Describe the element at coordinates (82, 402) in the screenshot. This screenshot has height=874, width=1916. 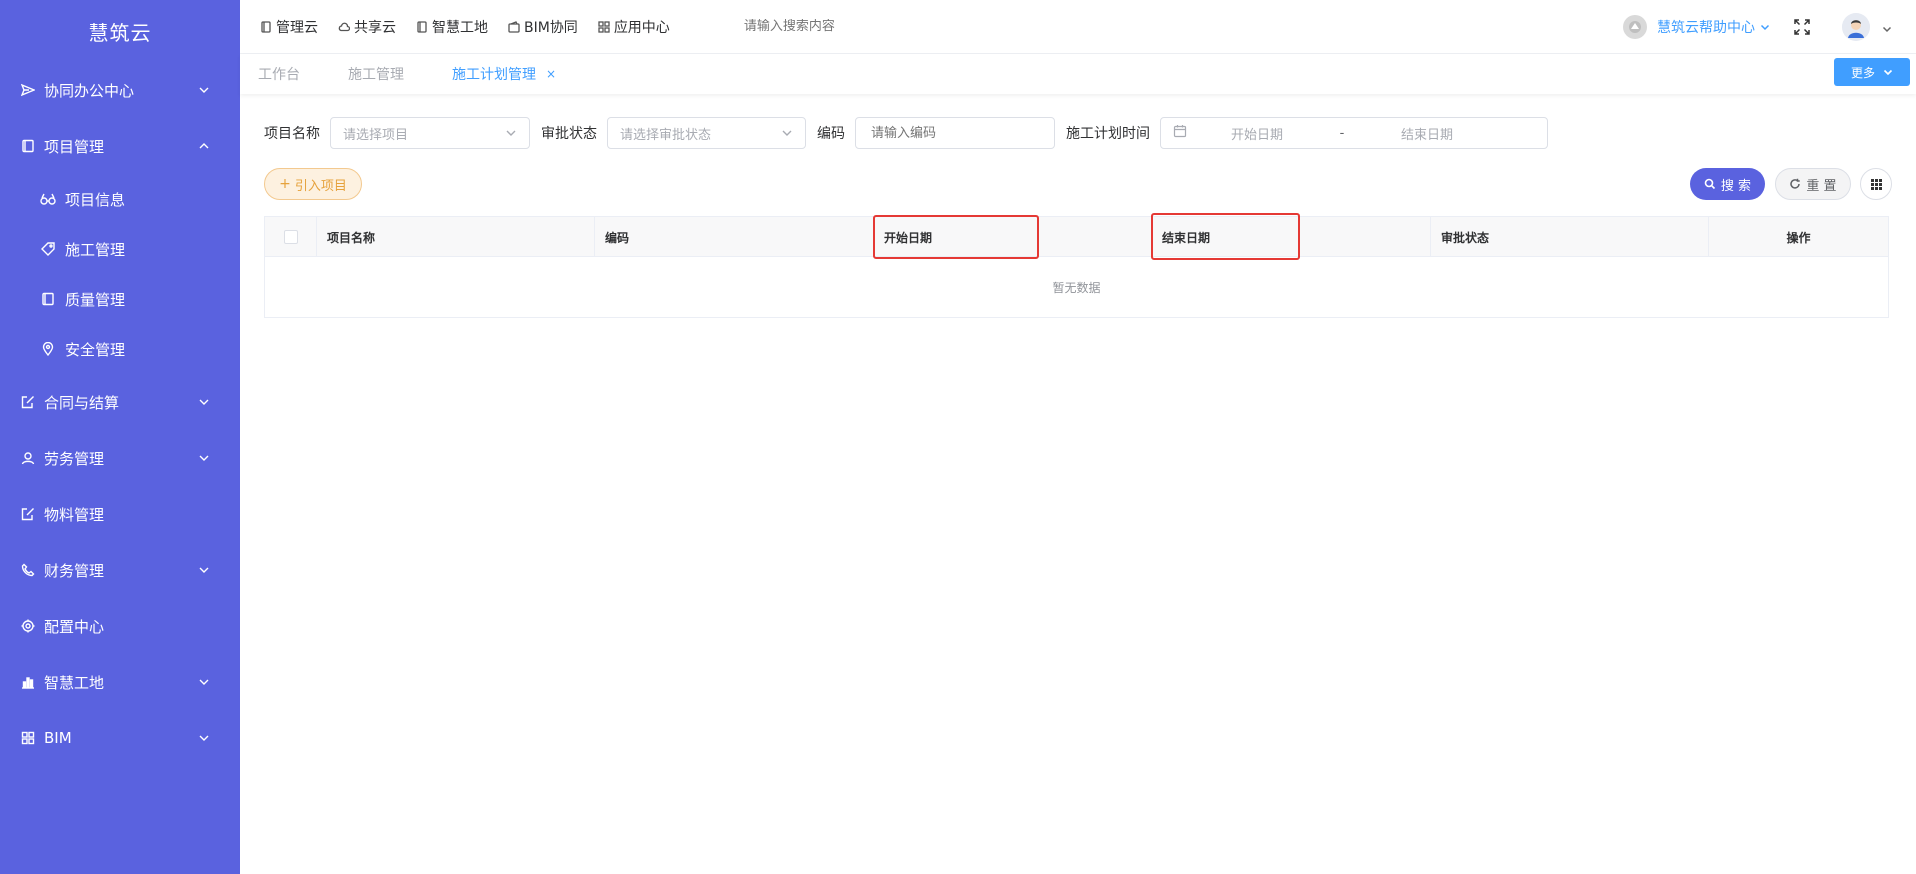
I see `sidebar-item-label: 合同与结算` at that location.